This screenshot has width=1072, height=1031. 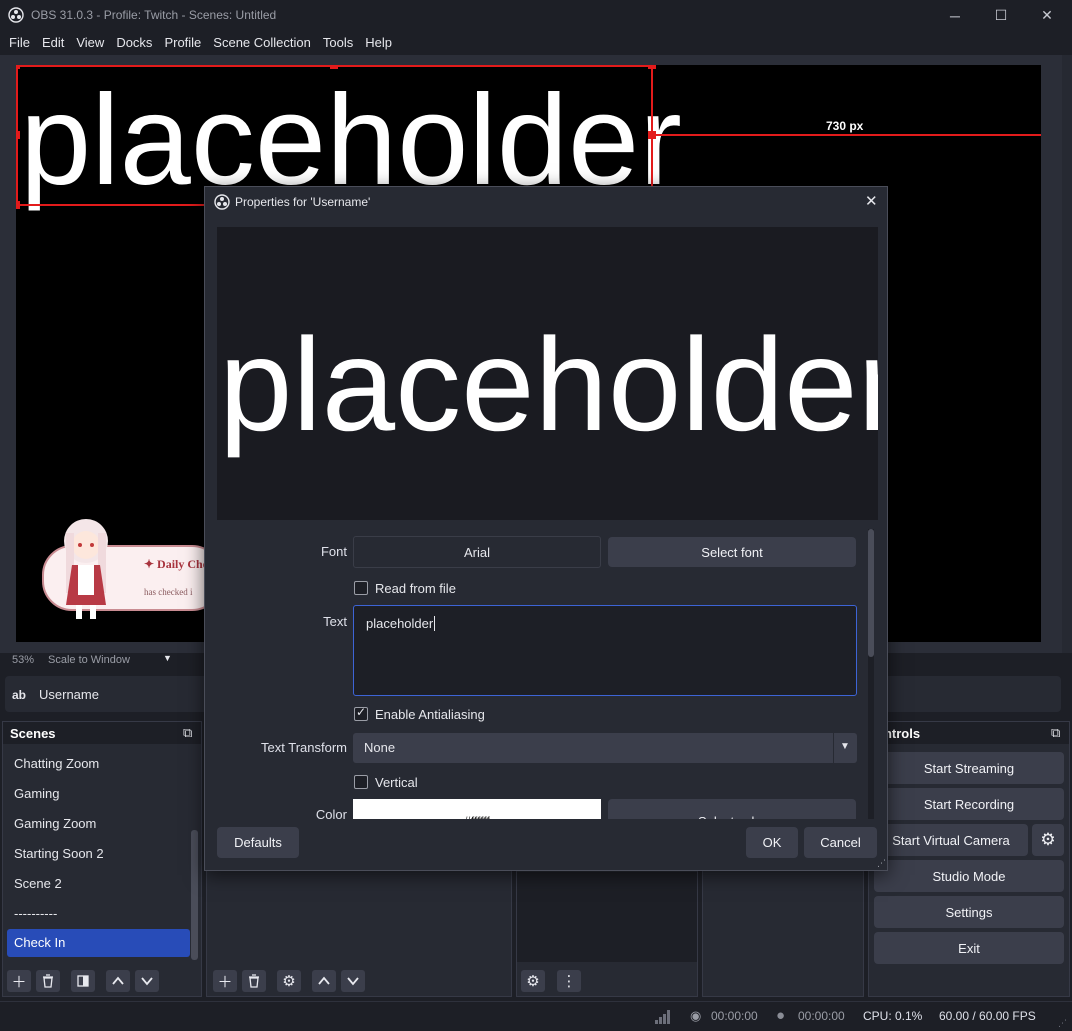 What do you see at coordinates (732, 552) in the screenshot?
I see `select-font-button: Select font` at bounding box center [732, 552].